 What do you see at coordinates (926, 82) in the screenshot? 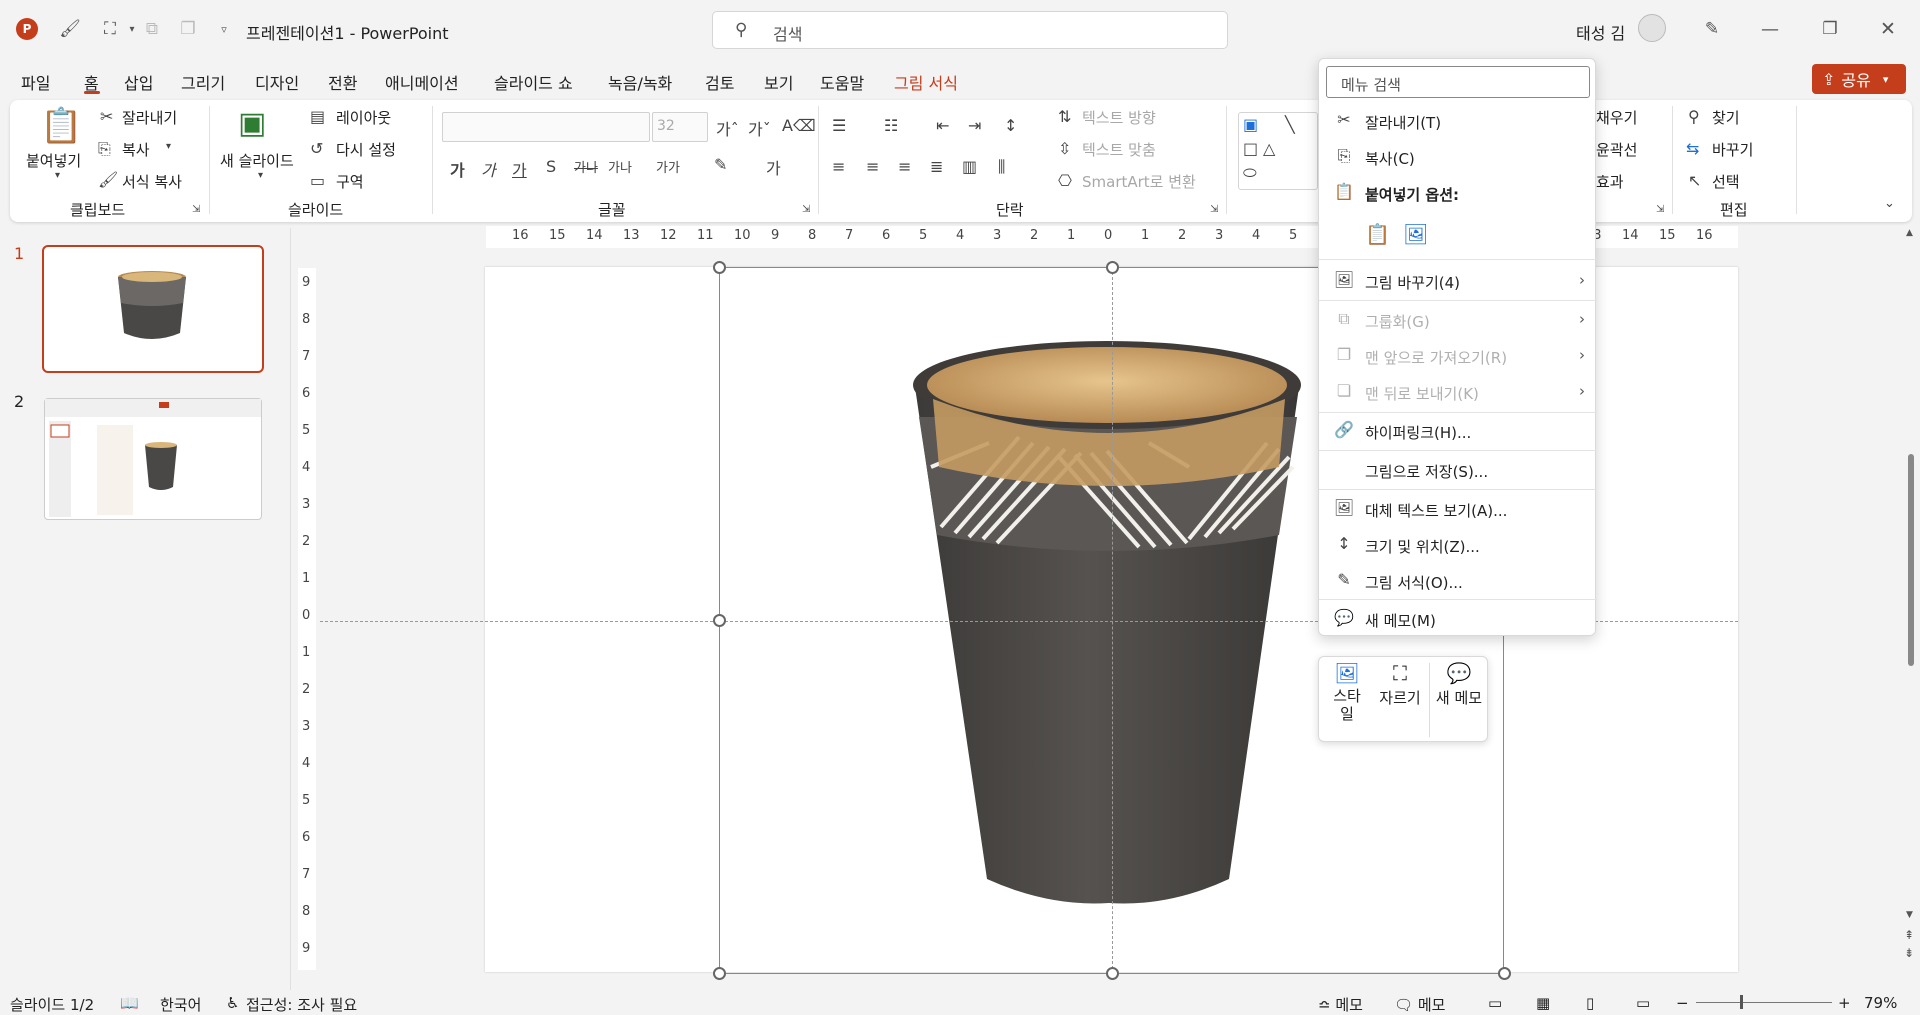
I see `tab-picture-format: 그림 서식` at bounding box center [926, 82].